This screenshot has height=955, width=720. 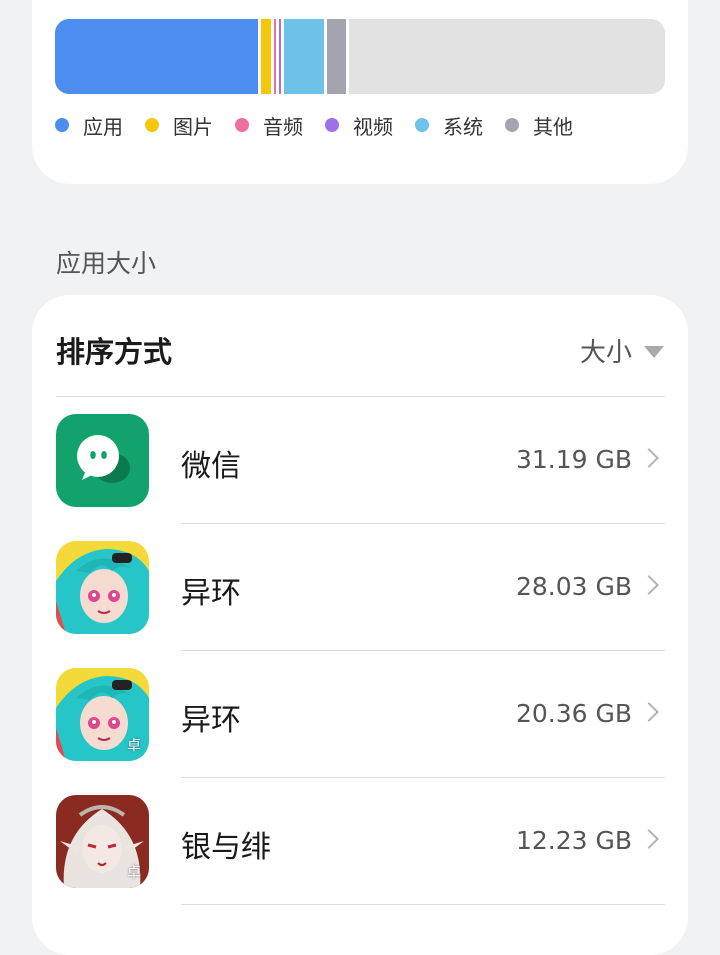 What do you see at coordinates (605, 352) in the screenshot?
I see `sort-value: 大小` at bounding box center [605, 352].